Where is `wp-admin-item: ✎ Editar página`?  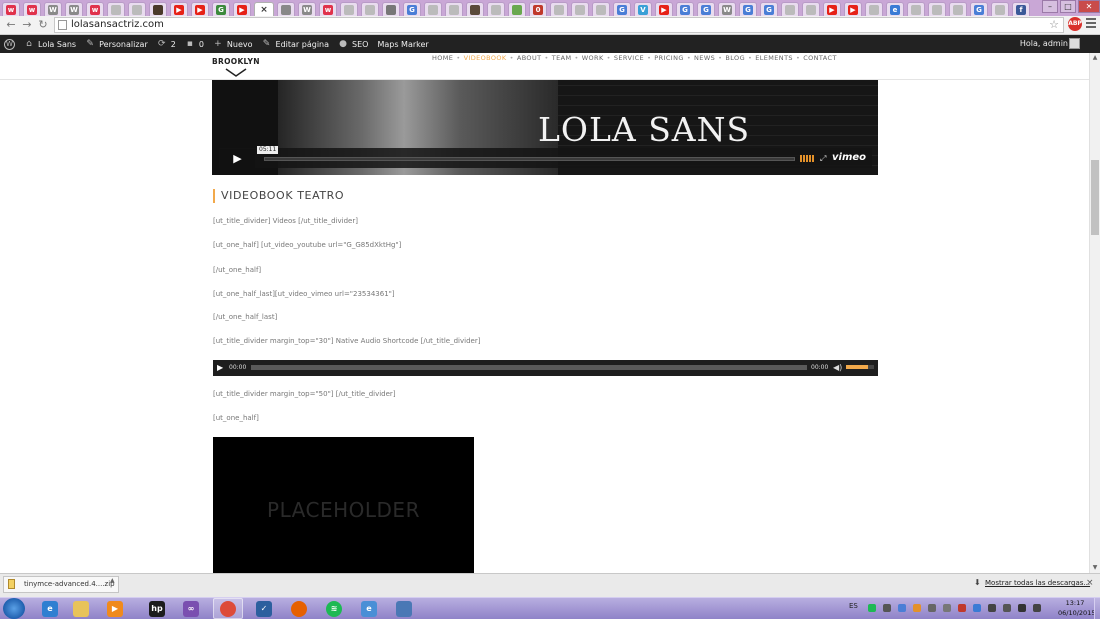
wp-admin-item: ✎ Editar página is located at coordinates (295, 44).